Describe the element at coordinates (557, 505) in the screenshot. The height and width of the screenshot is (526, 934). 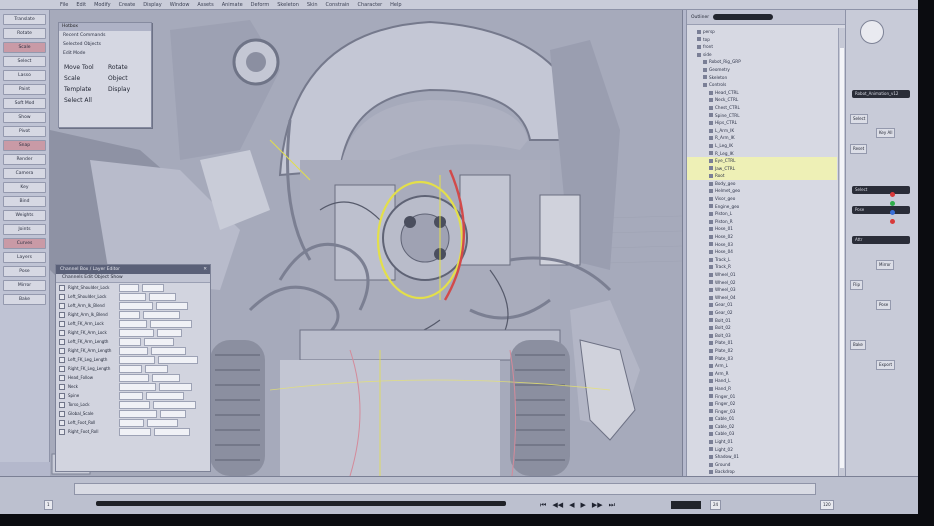
I see `playback-button: ◀◀` at that location.